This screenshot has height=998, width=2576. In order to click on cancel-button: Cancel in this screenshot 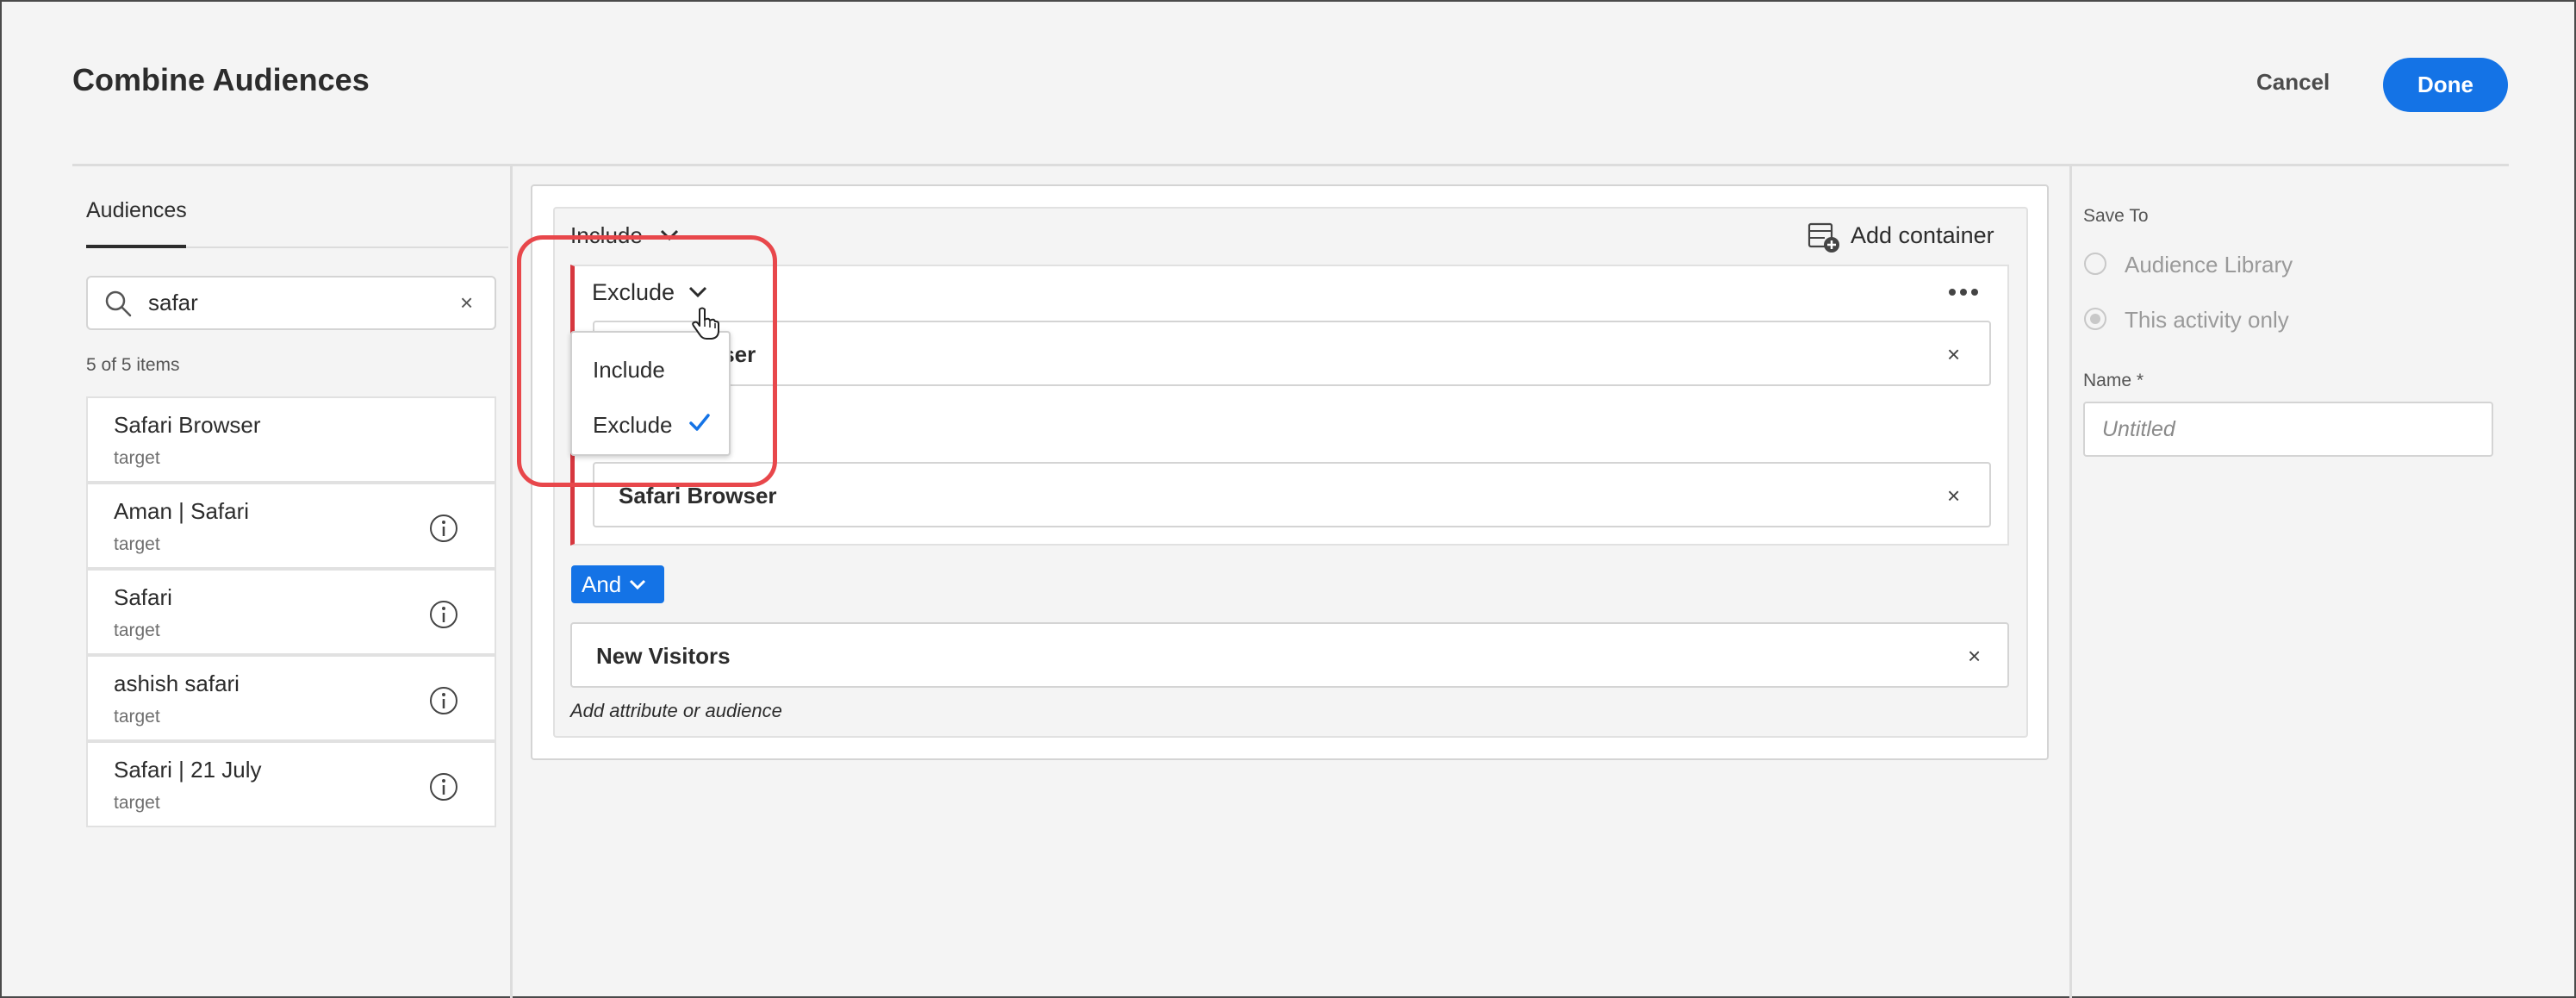, I will do `click(2293, 82)`.